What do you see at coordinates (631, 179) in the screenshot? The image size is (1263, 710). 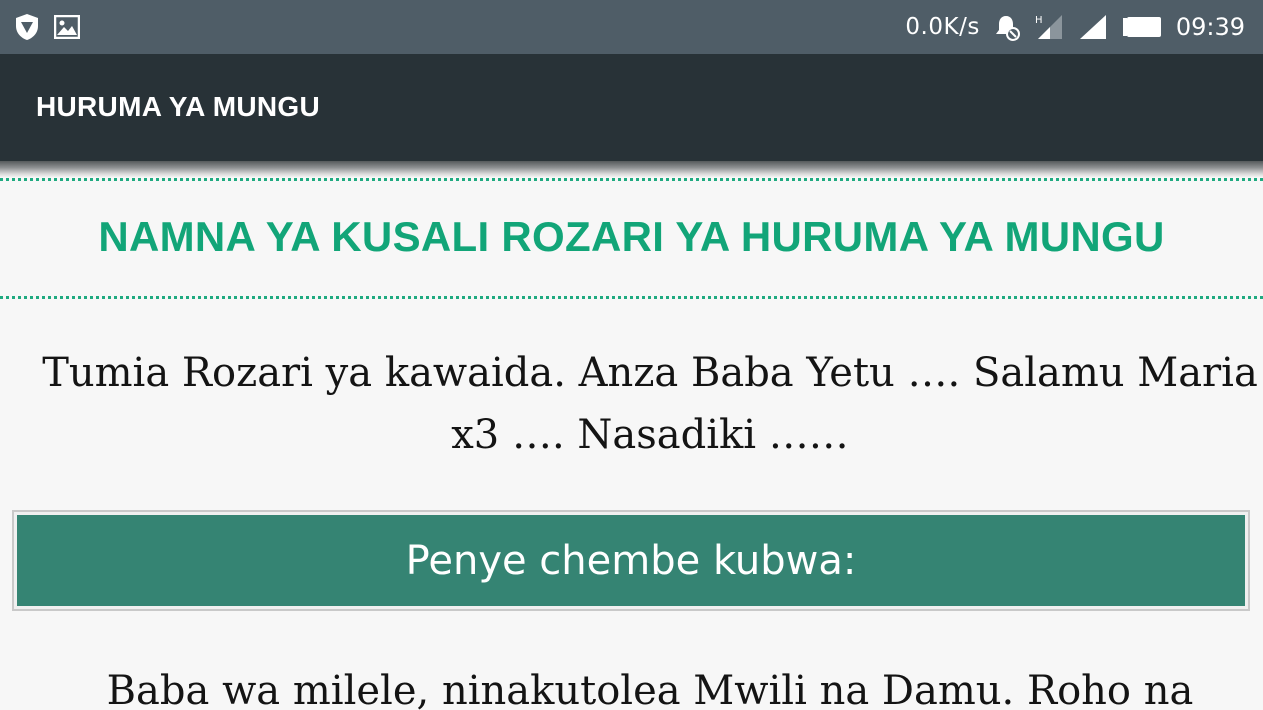 I see `top-dotted-divider` at bounding box center [631, 179].